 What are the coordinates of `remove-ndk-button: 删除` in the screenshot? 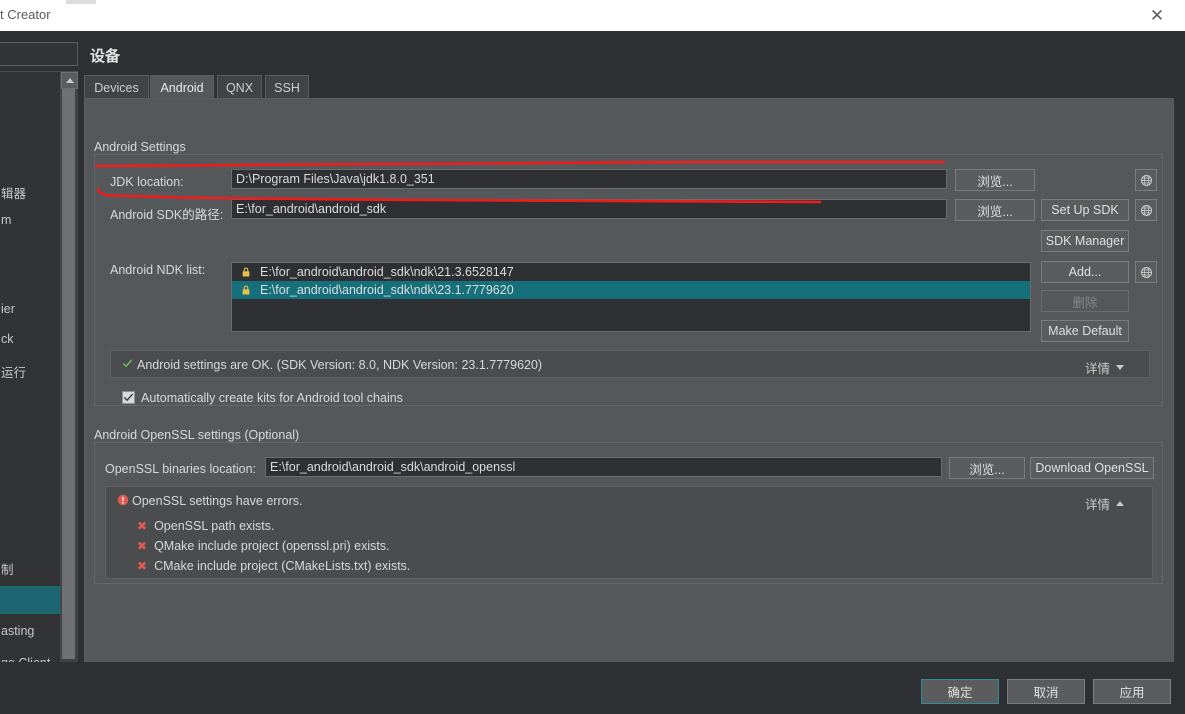 It's located at (1085, 301).